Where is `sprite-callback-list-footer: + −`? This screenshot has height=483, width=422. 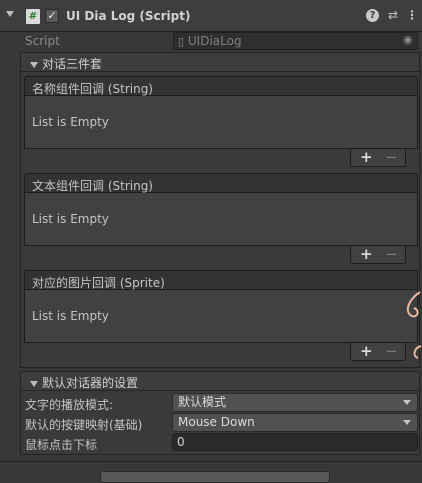
sprite-callback-list-footer: + − is located at coordinates (378, 351).